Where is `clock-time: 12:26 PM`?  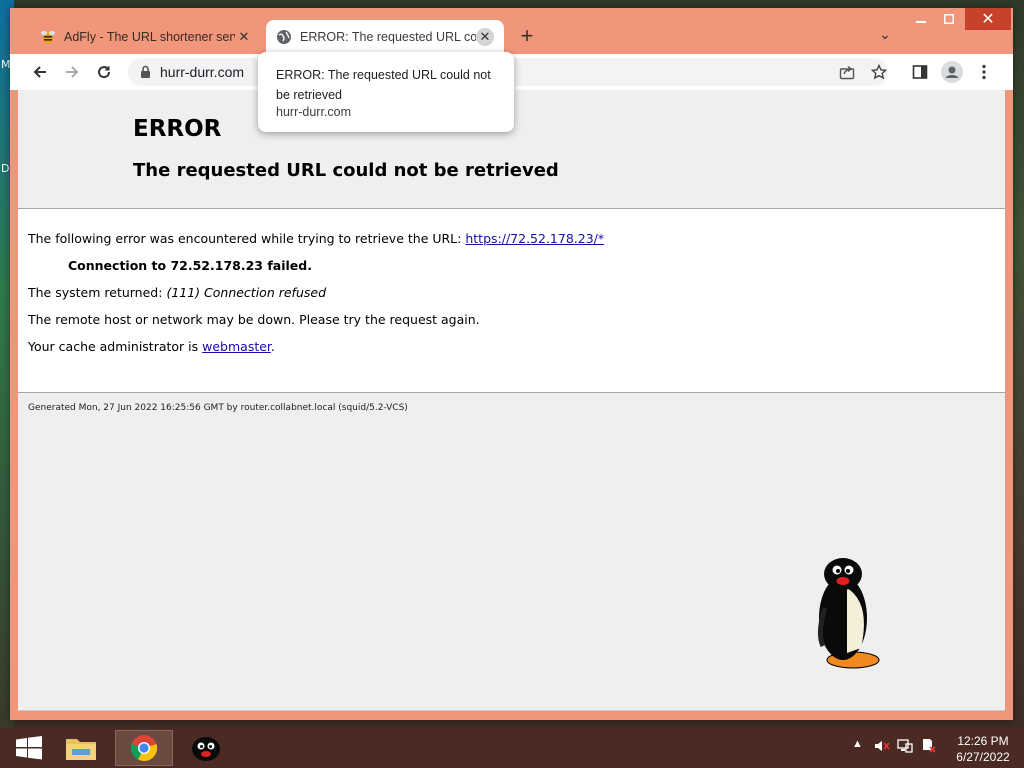
clock-time: 12:26 PM is located at coordinates (983, 741).